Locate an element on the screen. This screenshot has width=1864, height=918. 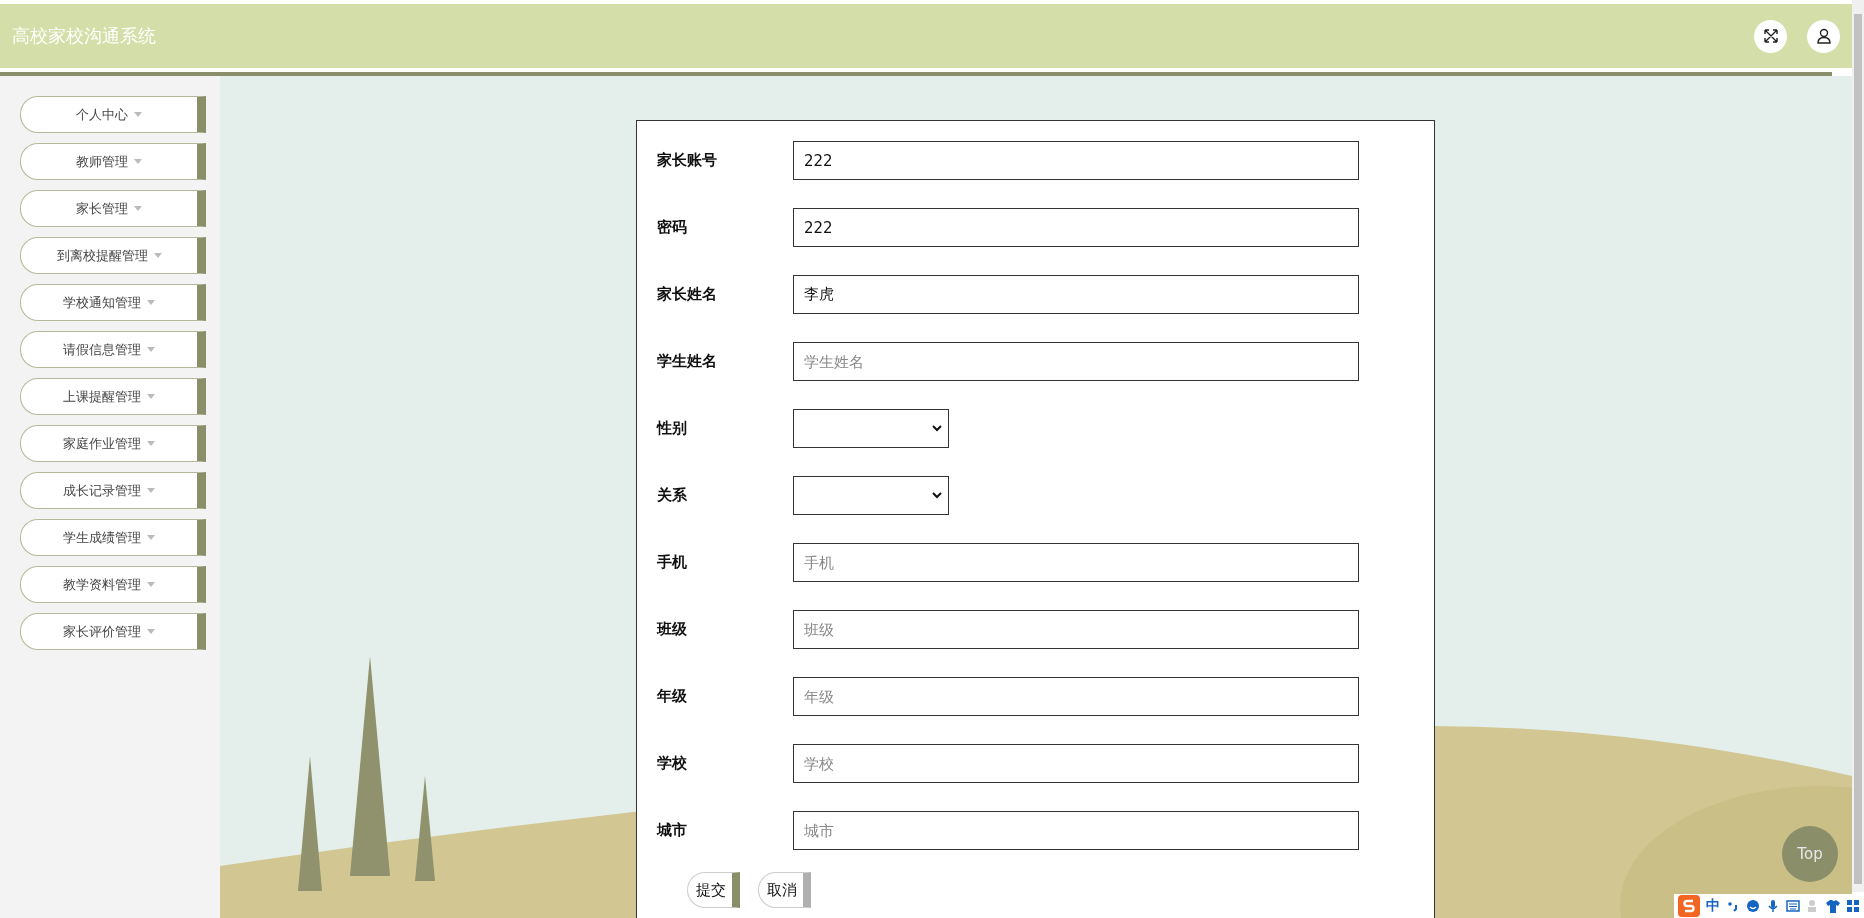
text-input: 手机 is located at coordinates (1076, 562).